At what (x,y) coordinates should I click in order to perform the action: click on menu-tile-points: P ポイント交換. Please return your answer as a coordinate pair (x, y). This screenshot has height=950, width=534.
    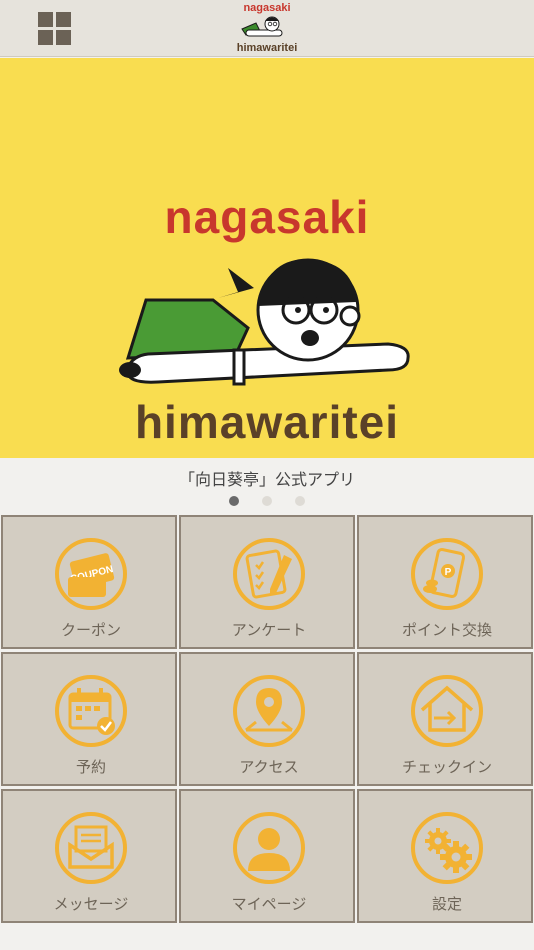
    Looking at the image, I should click on (445, 582).